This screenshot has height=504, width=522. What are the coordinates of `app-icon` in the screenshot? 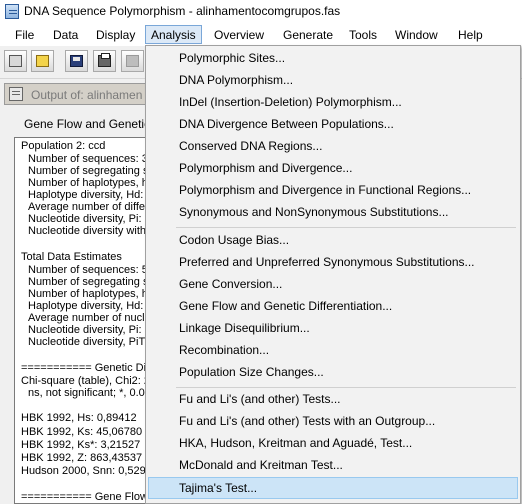 It's located at (12, 11).